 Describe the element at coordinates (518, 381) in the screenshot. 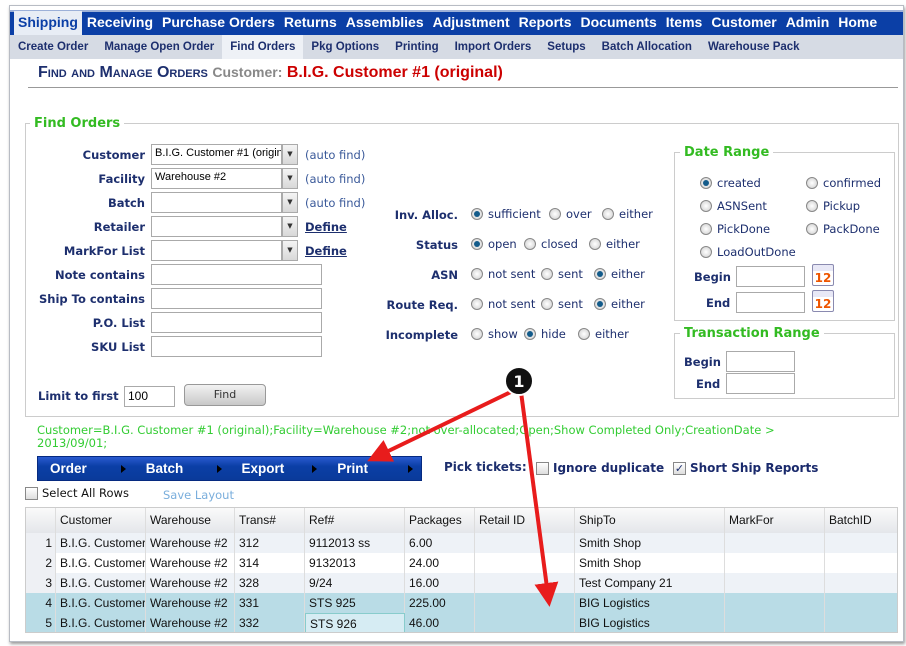

I see `annotation-badge-text: 1` at that location.